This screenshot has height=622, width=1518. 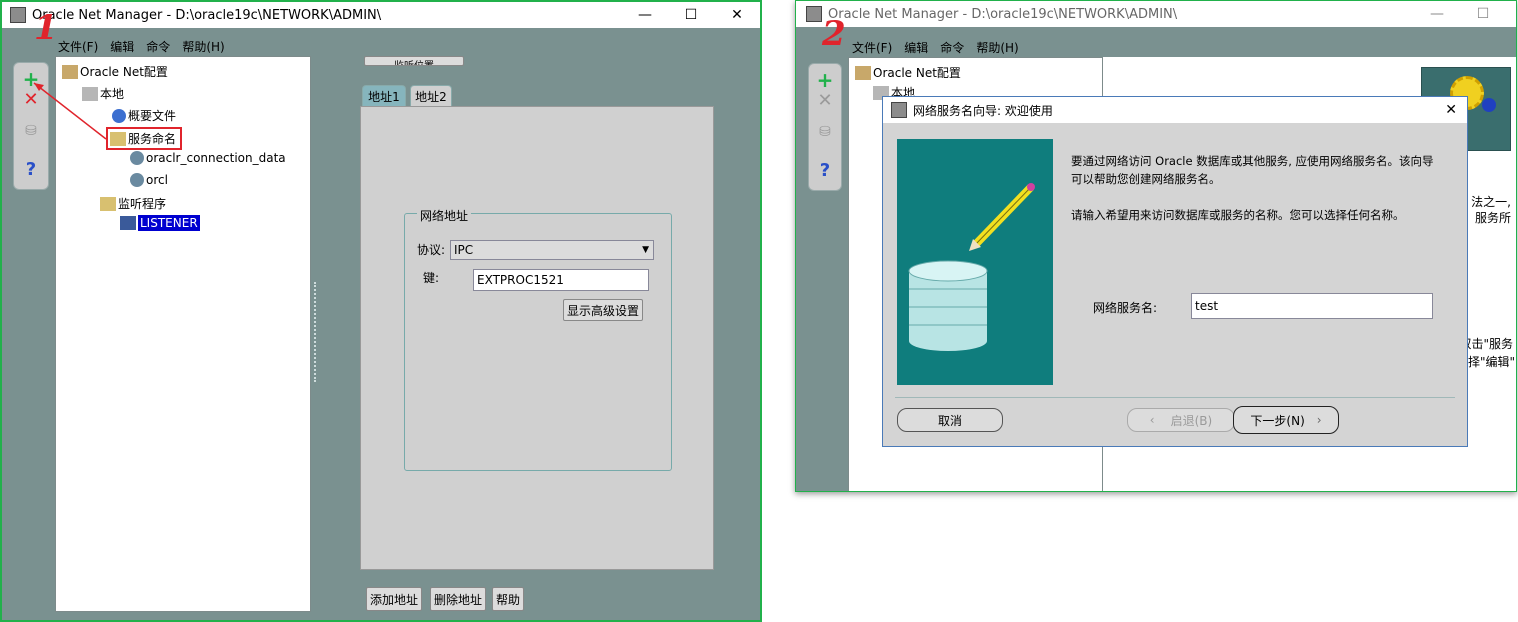 I want to click on wizard-illustration, so click(x=975, y=262).